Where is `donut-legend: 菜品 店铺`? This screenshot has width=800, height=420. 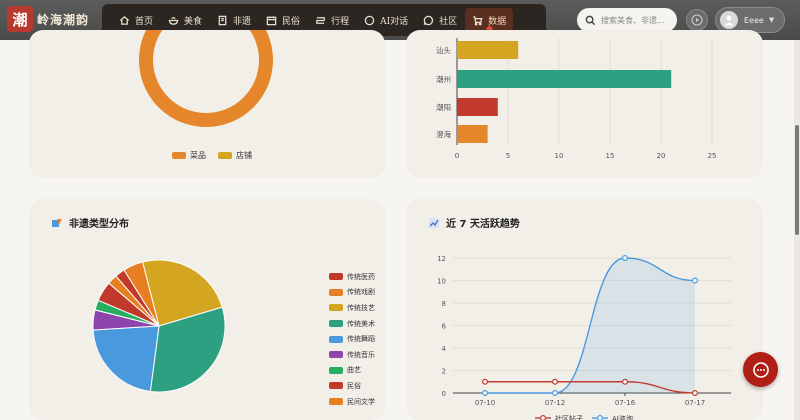
donut-legend: 菜品 店铺 is located at coordinates (218, 155).